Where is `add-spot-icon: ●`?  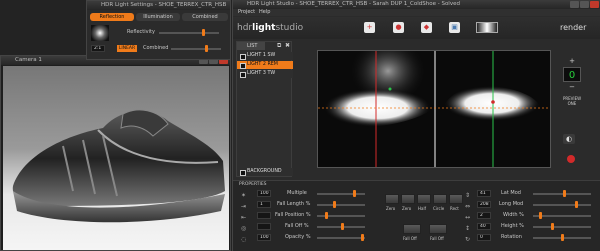
add-spot-icon: ● is located at coordinates (398, 27).